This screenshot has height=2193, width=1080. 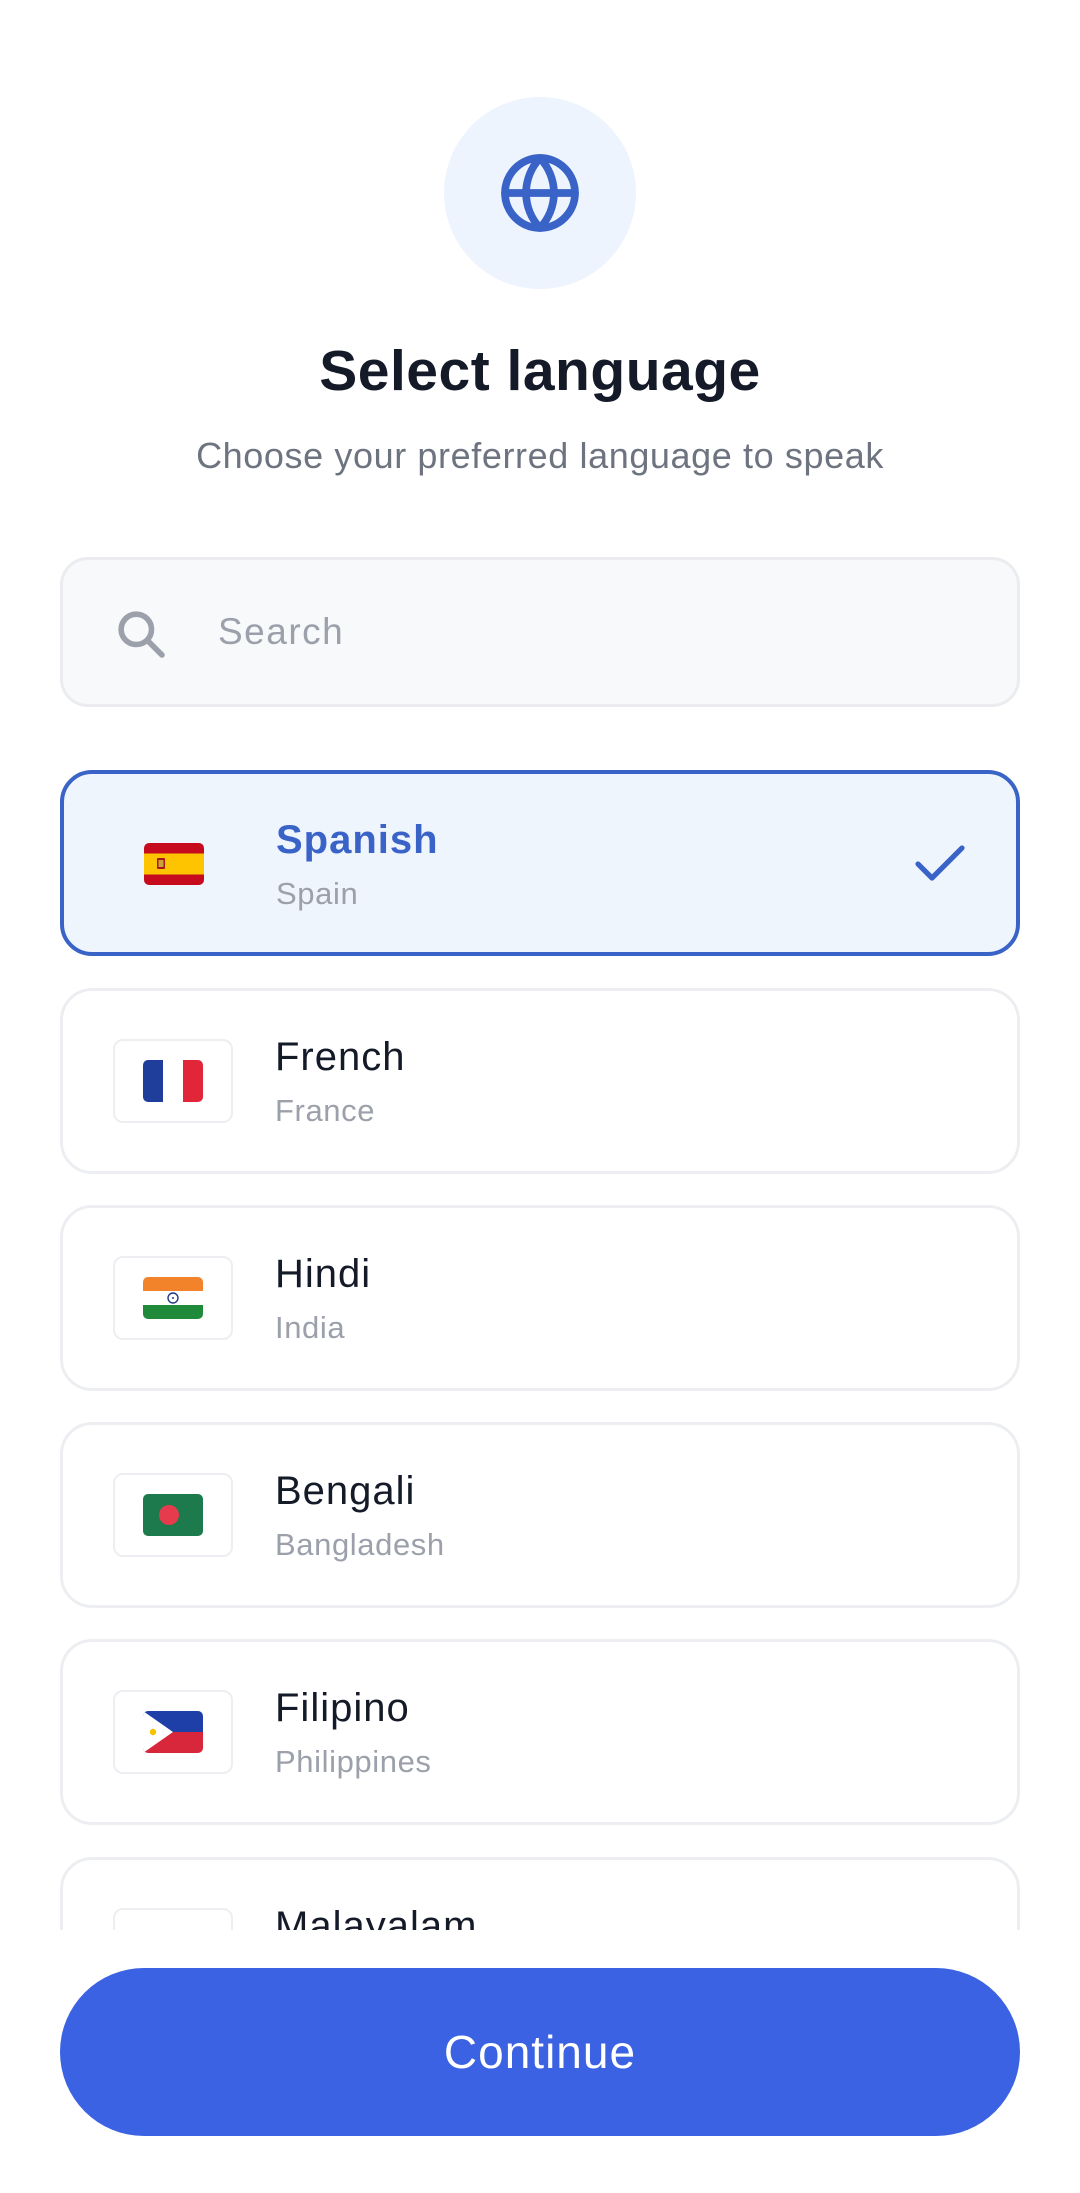 What do you see at coordinates (940, 863) in the screenshot?
I see `checkmark-icon` at bounding box center [940, 863].